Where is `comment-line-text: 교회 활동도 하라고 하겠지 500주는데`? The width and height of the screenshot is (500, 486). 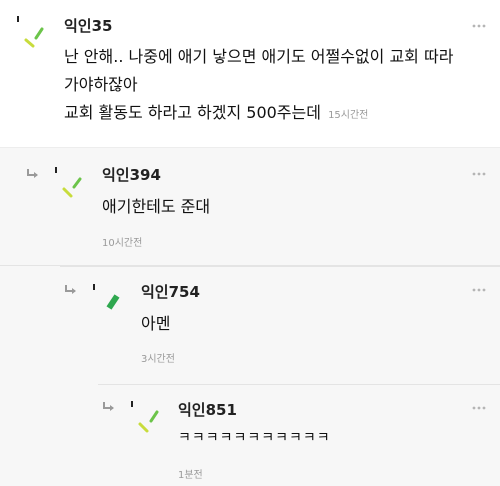
comment-line-text: 교회 활동도 하라고 하겠지 500주는데 is located at coordinates (192, 112).